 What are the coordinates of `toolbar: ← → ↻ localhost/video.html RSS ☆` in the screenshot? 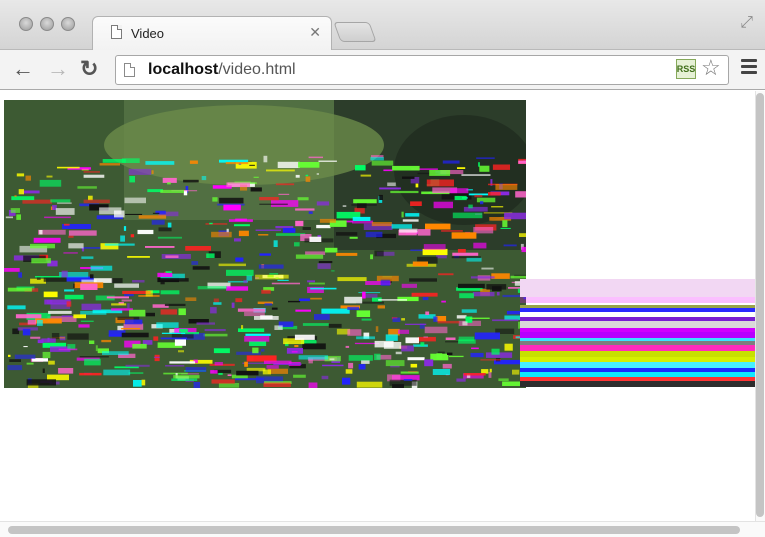 It's located at (382, 70).